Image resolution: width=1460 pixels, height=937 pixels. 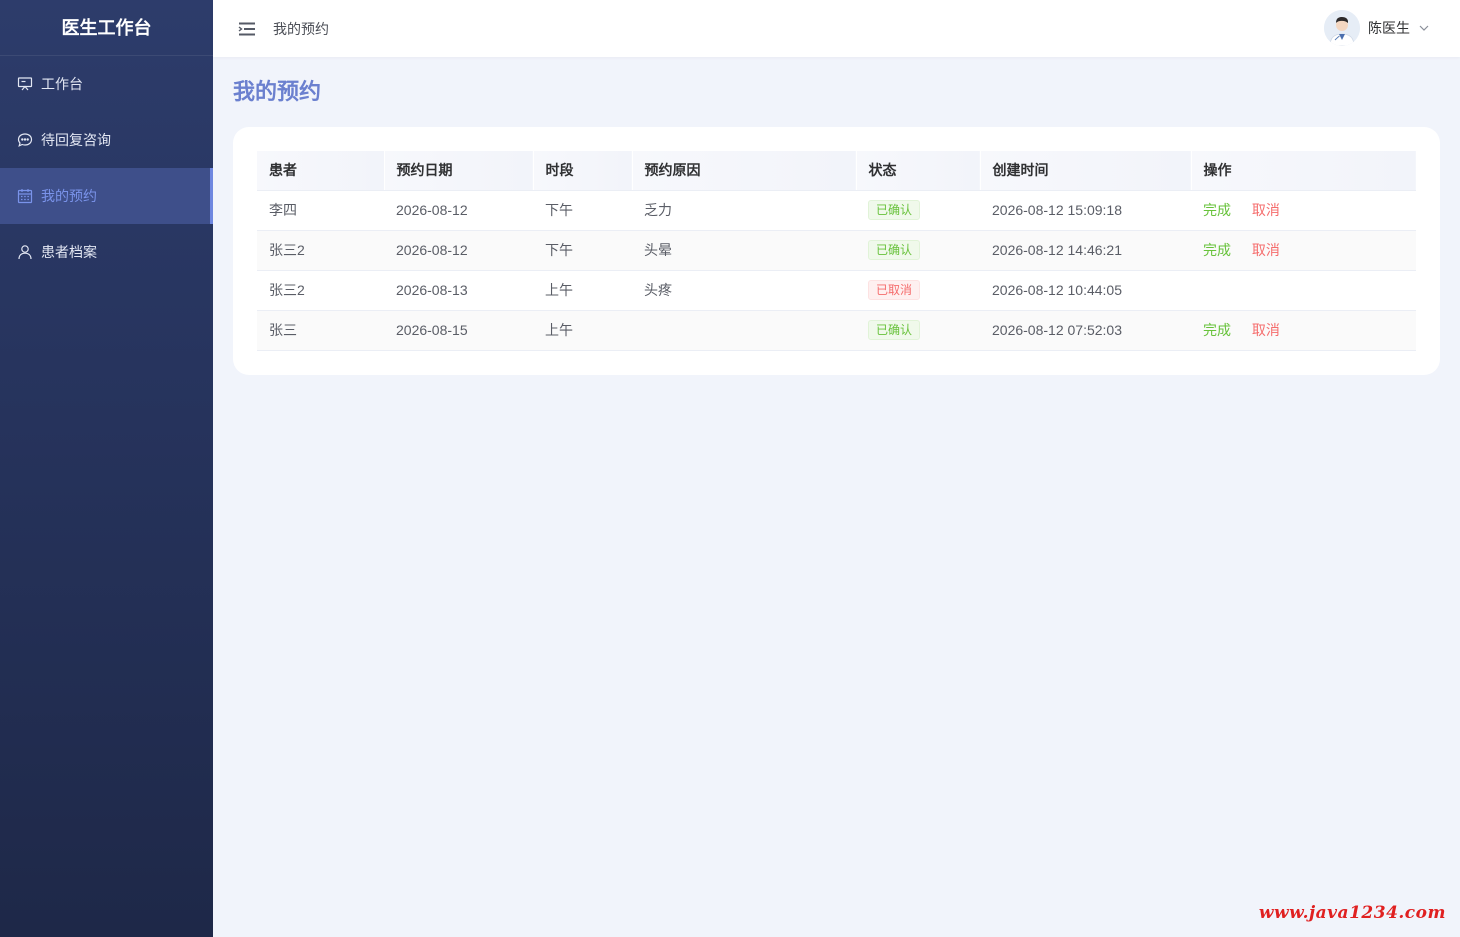 I want to click on cell-reason: 乏力, so click(x=744, y=210).